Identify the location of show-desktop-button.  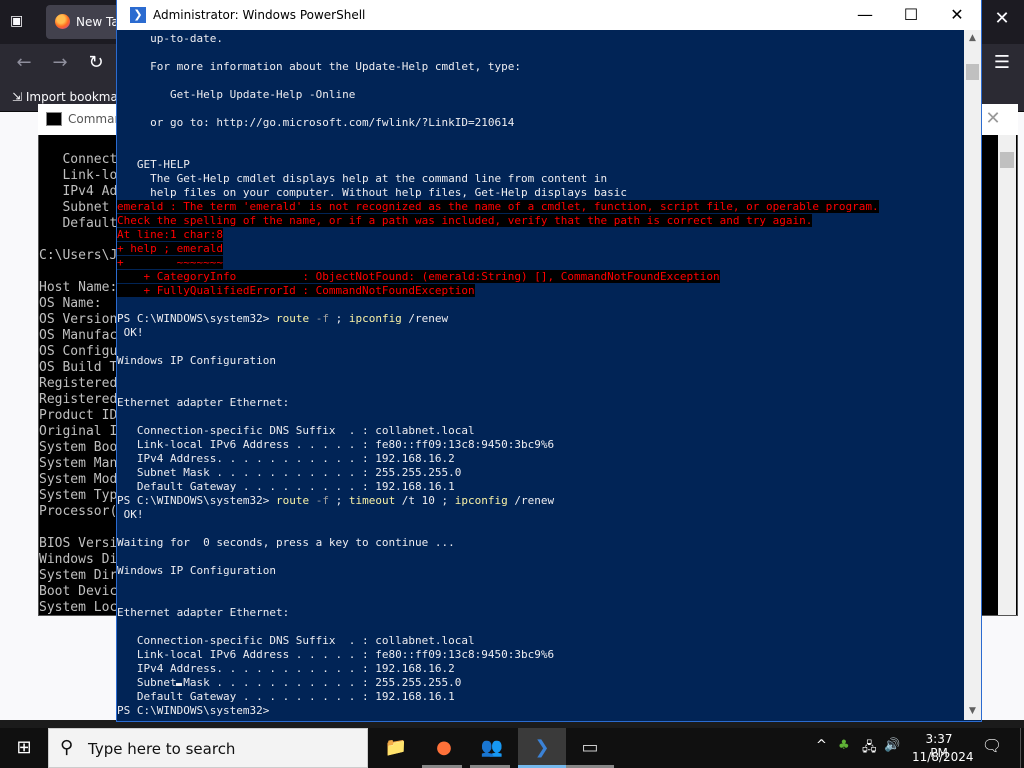
(1022, 748).